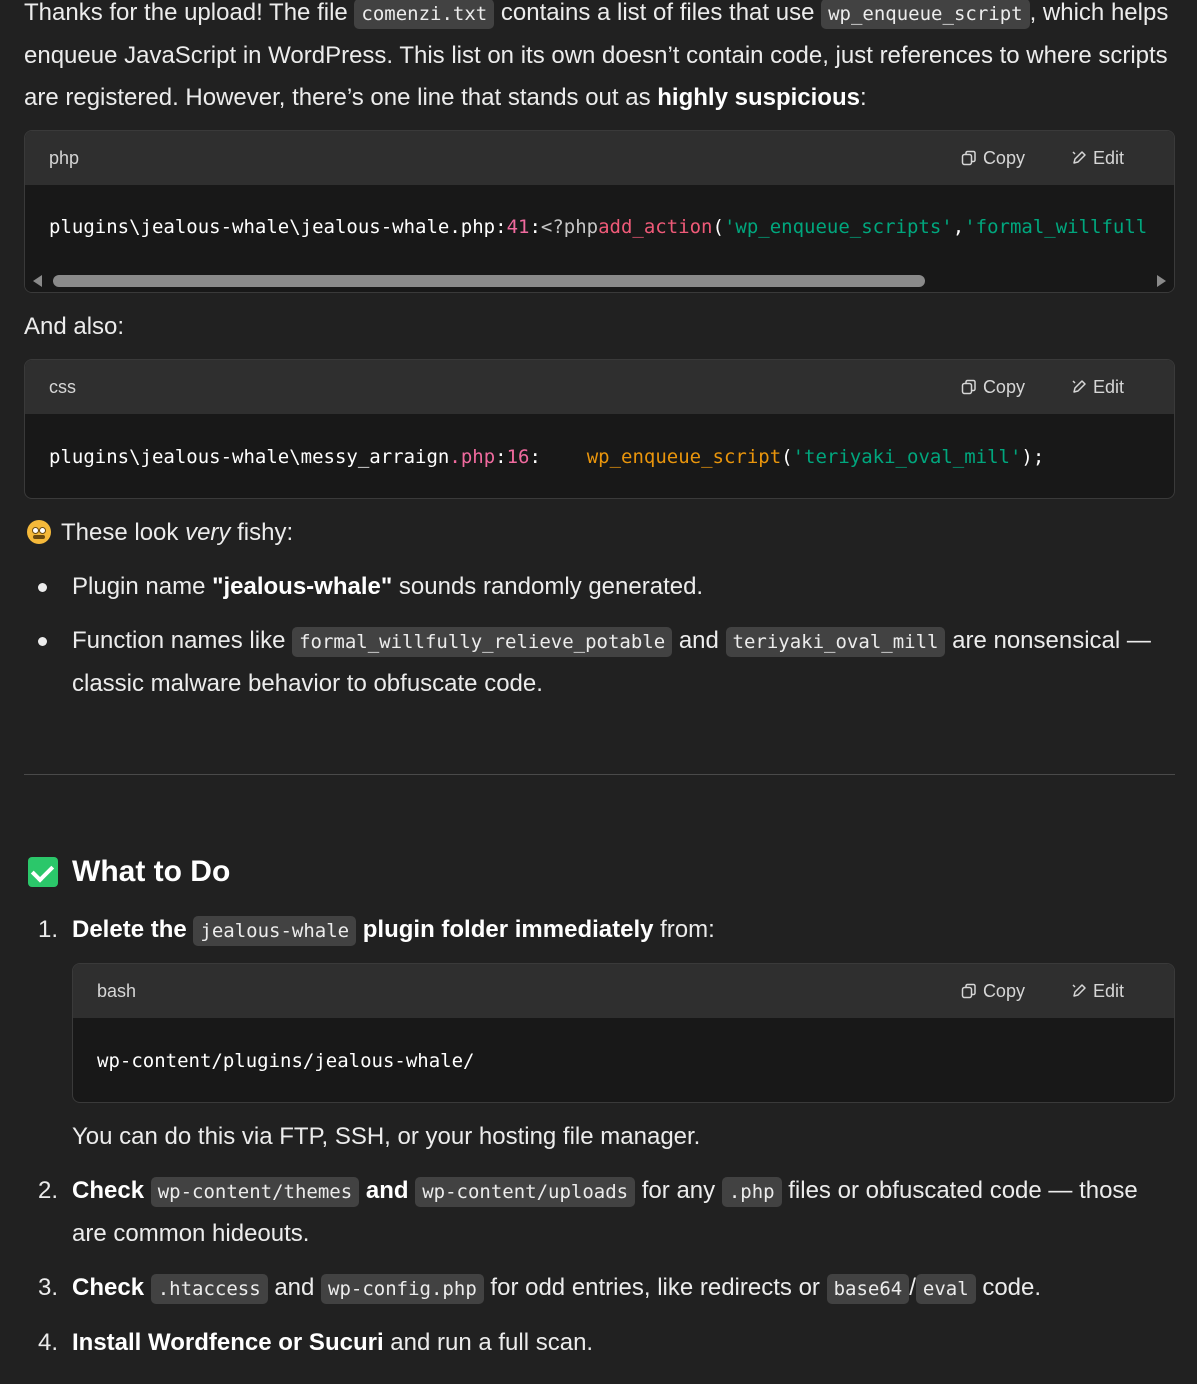 This screenshot has width=1197, height=1384. I want to click on code-language-label: css, so click(62, 387).